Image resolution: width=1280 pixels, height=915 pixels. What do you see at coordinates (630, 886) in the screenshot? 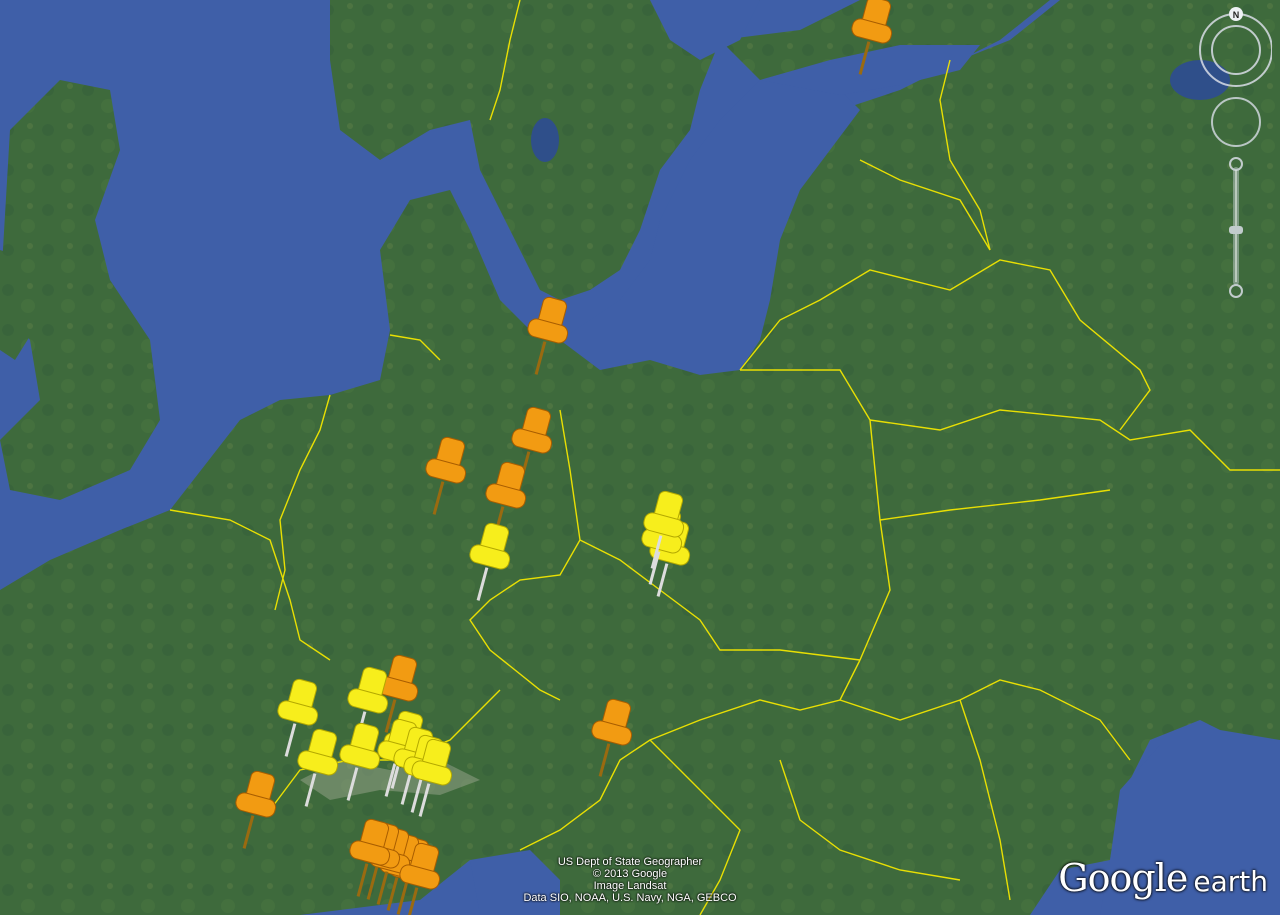
I see `attribution-line-3: Image Landsat` at bounding box center [630, 886].